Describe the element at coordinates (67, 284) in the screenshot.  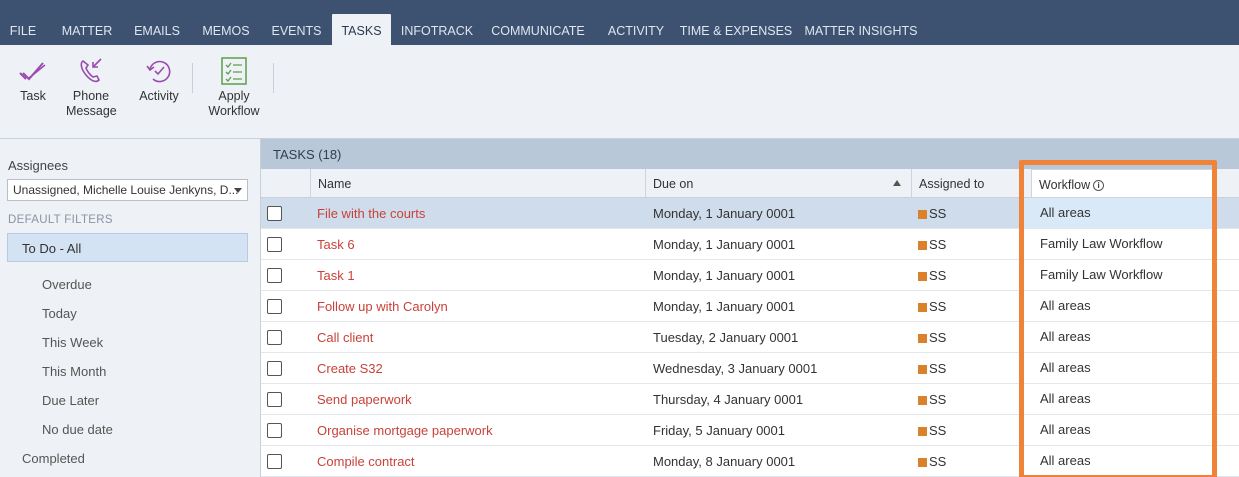
I see `filter-overdue: Overdue` at that location.